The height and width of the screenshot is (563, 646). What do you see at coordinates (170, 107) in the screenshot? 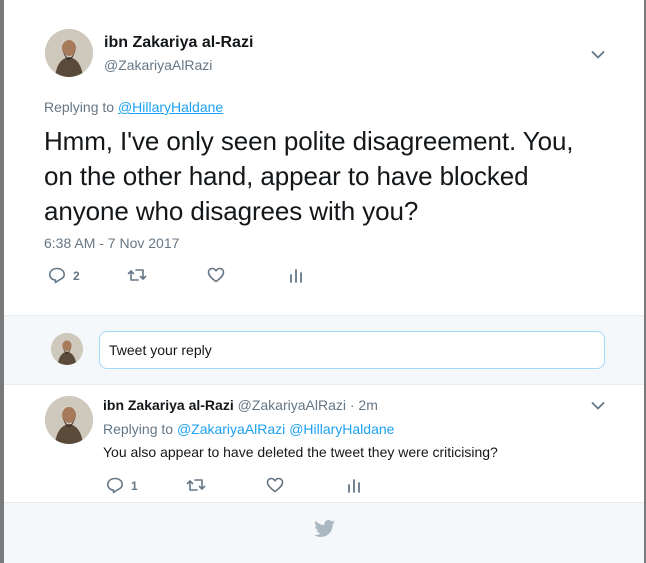
I see `replying-to-link: @HillaryHaldane` at bounding box center [170, 107].